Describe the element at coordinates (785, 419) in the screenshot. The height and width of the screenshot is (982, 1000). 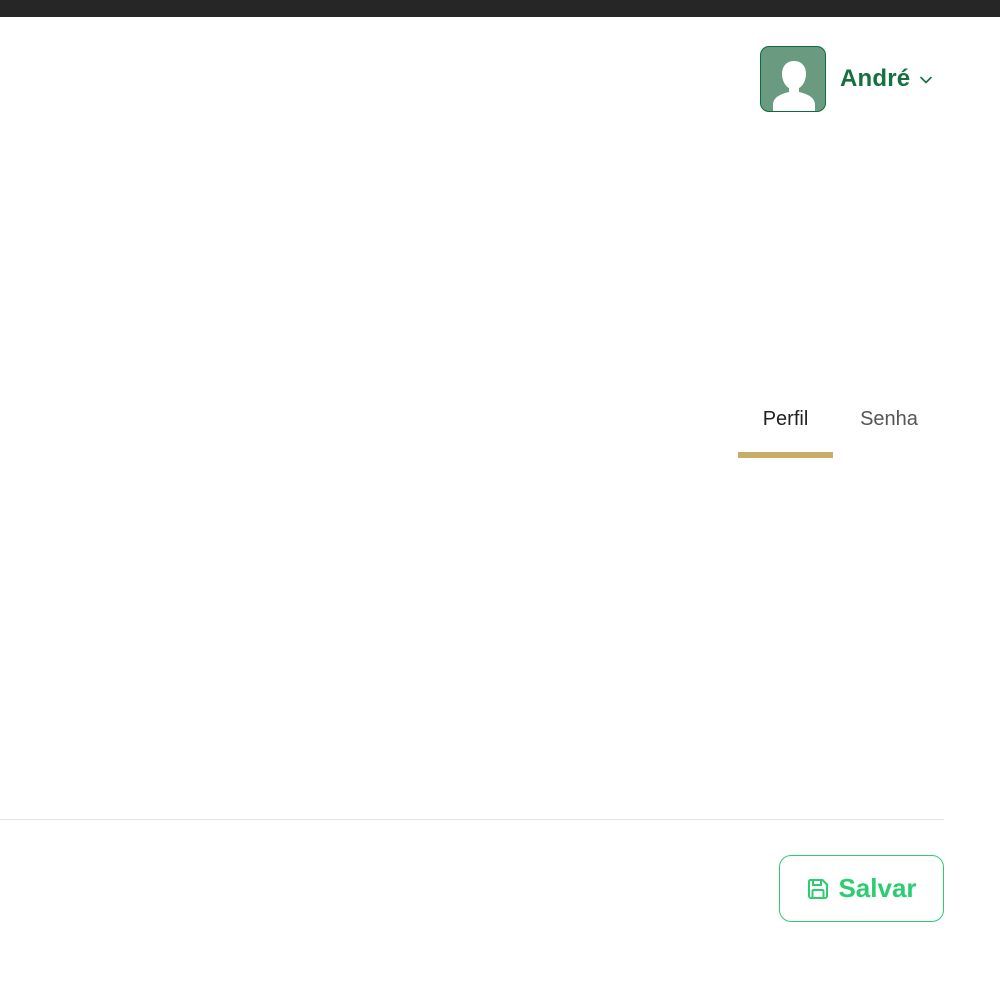
I see `tab-perfil: Perfil` at that location.